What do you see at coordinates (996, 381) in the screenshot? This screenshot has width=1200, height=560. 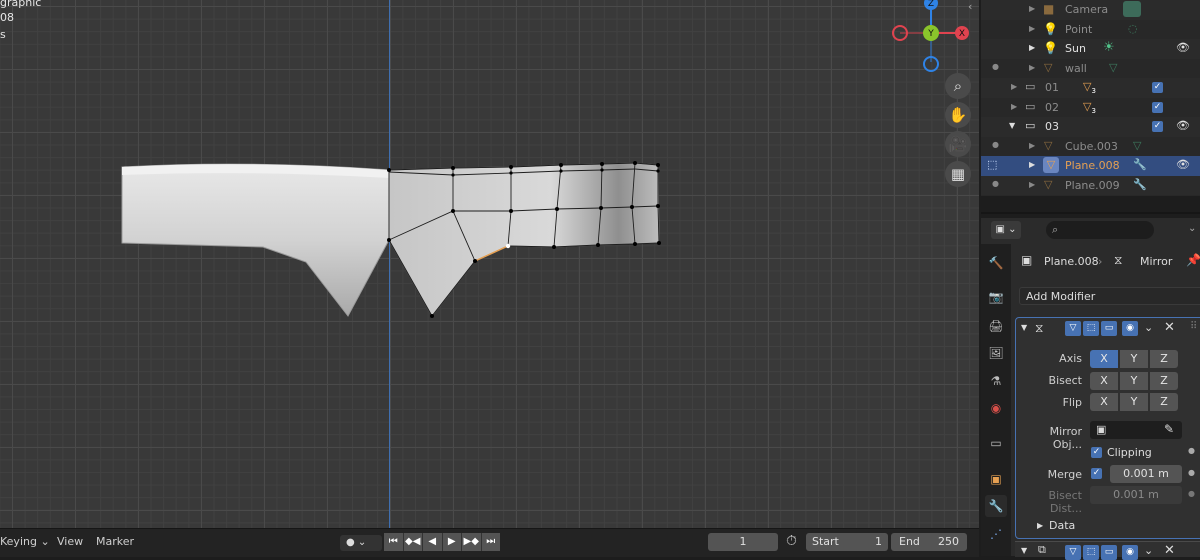 I see `scene-tab-icon: ⚗` at bounding box center [996, 381].